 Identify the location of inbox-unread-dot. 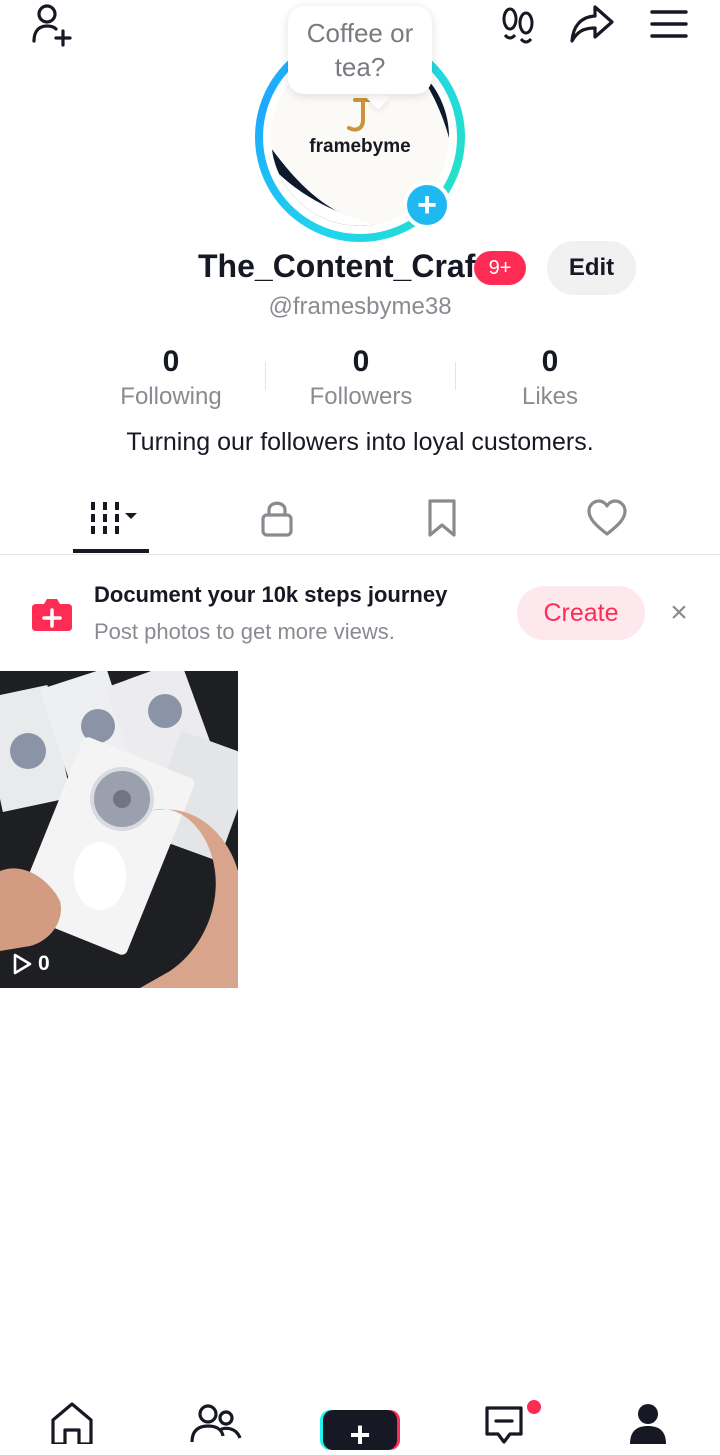
(534, 1407).